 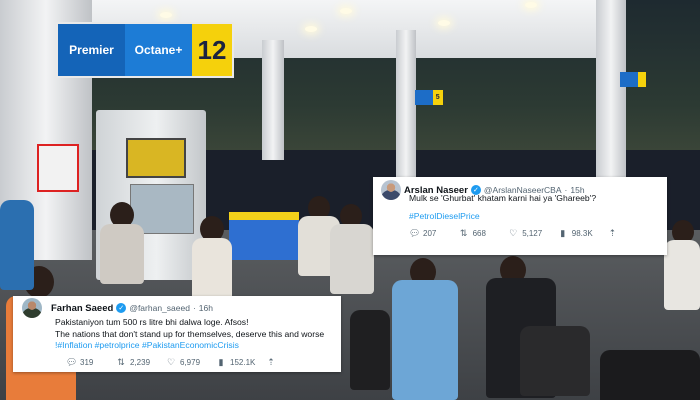 I want to click on retweet-count: 2,239, so click(x=140, y=362).